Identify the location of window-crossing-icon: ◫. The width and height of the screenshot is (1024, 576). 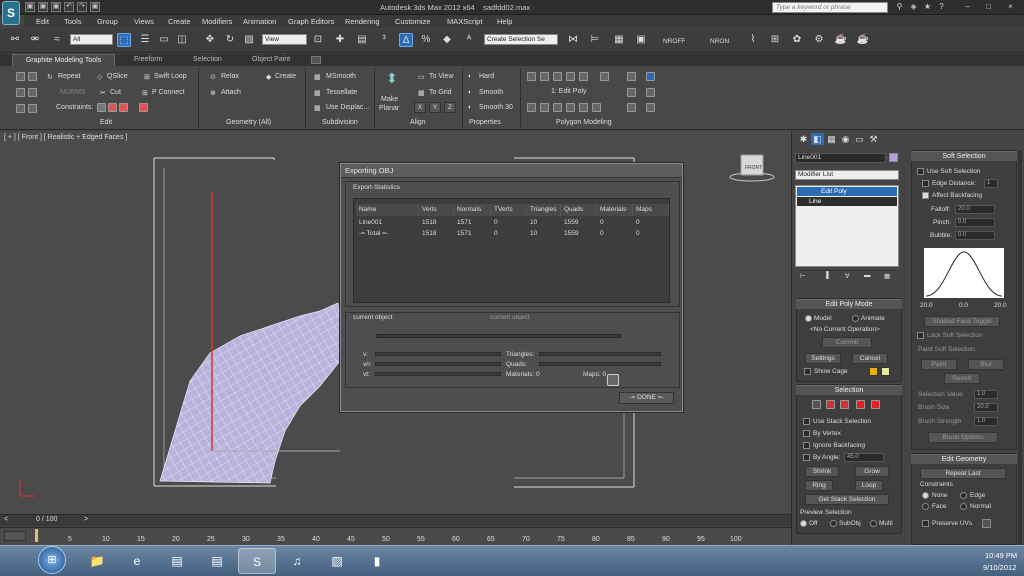
(182, 40).